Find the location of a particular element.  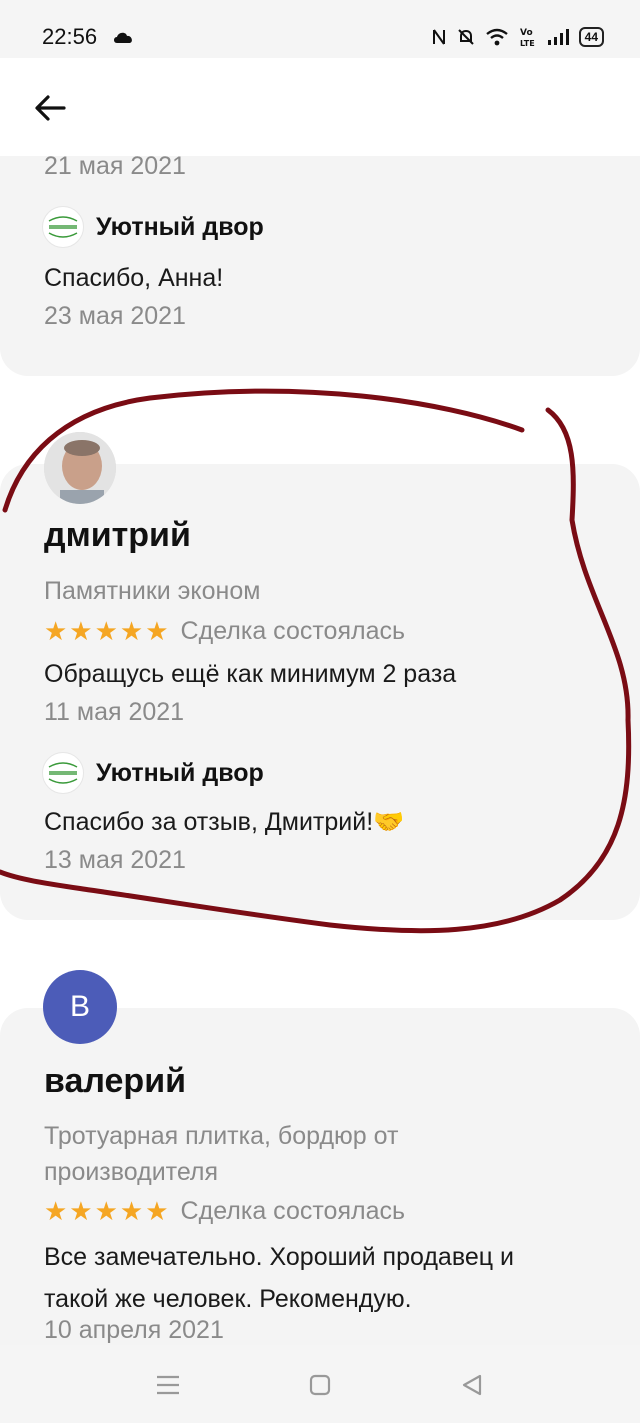

home-square-icon is located at coordinates (320, 1385).